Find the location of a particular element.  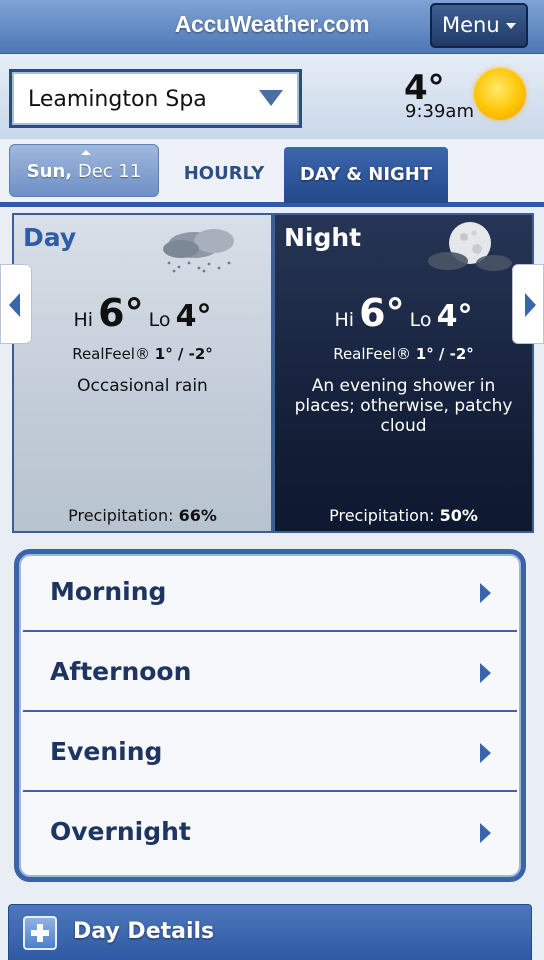

day-hi-lo: Hi 6° Lo 4° is located at coordinates (142, 313).